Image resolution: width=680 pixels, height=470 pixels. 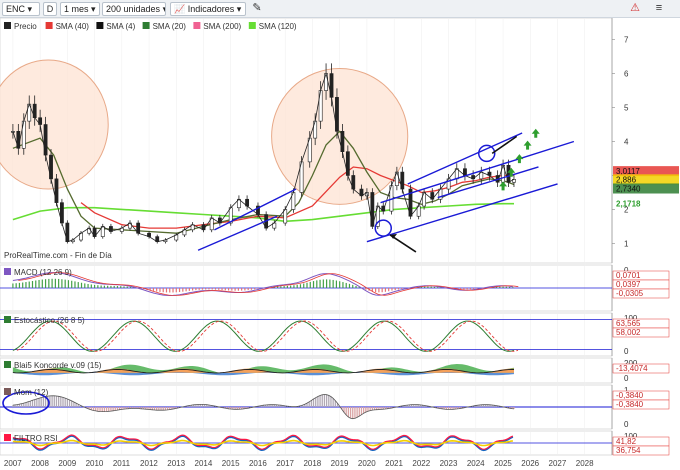 What do you see at coordinates (176, 463) in the screenshot?
I see `x-tick-label: 2013` at bounding box center [176, 463].